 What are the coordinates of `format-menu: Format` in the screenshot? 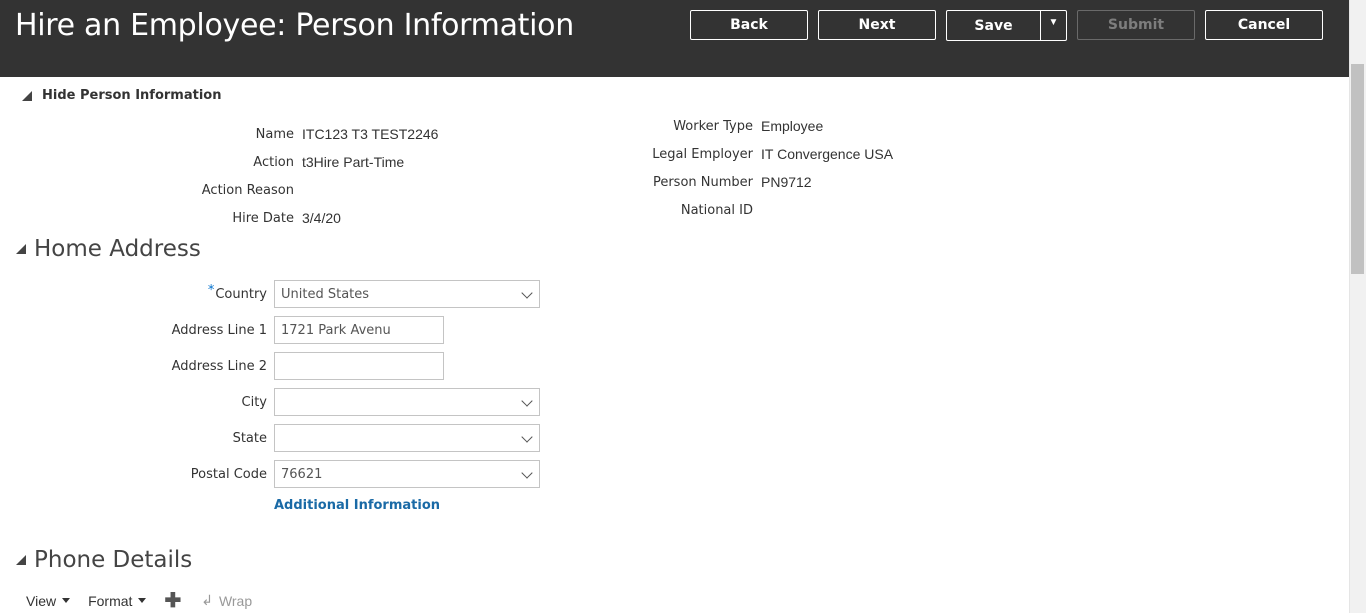 It's located at (117, 600).